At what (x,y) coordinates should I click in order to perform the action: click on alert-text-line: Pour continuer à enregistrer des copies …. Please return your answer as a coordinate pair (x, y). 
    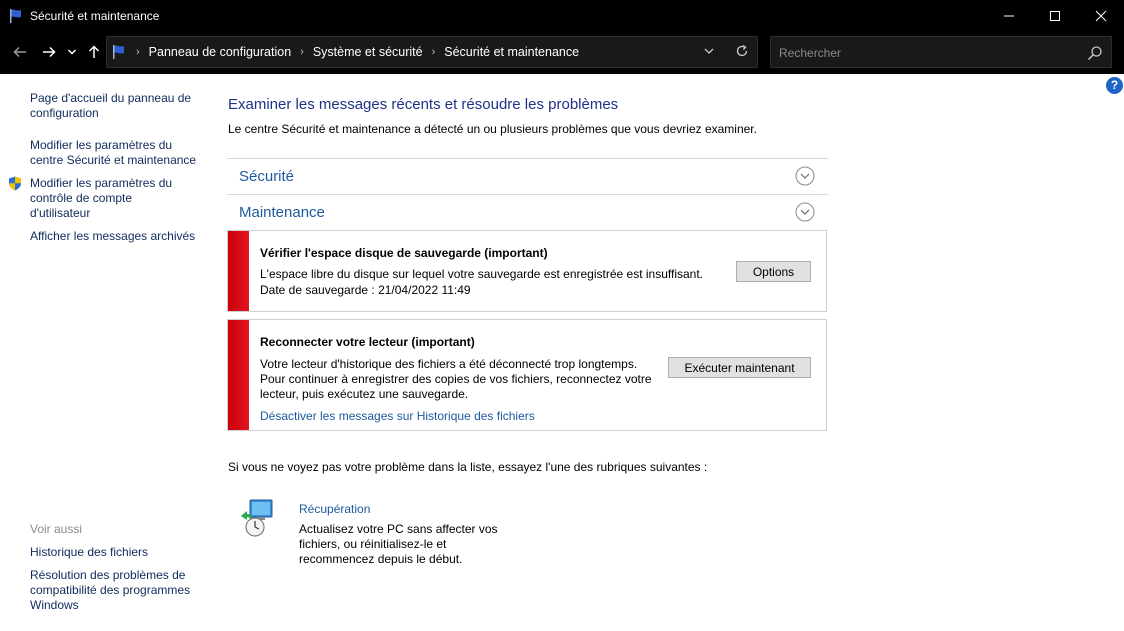
    Looking at the image, I should click on (456, 379).